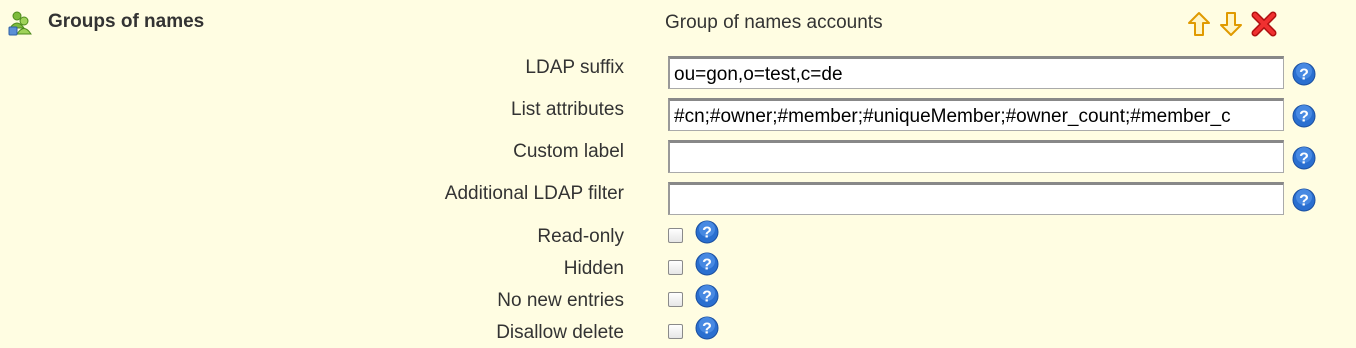  I want to click on arrow-up-icon, so click(1199, 24).